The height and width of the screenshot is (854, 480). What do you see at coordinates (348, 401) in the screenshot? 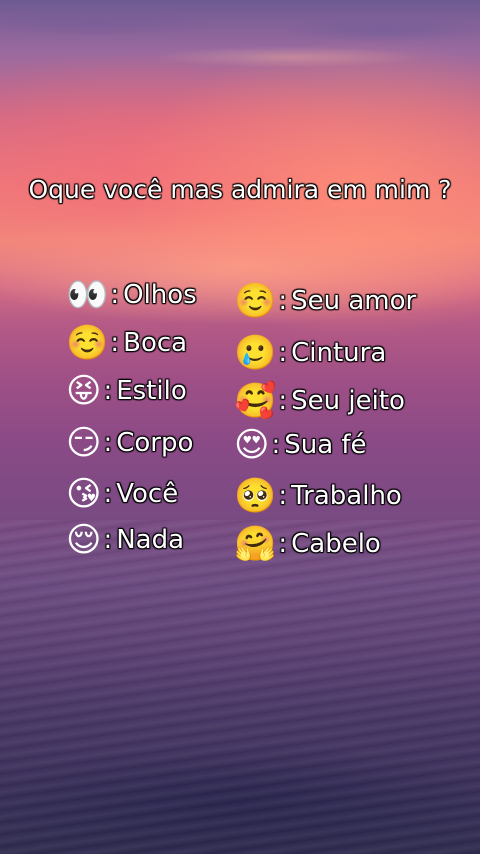
I see `item-label: Seu jeito` at bounding box center [348, 401].